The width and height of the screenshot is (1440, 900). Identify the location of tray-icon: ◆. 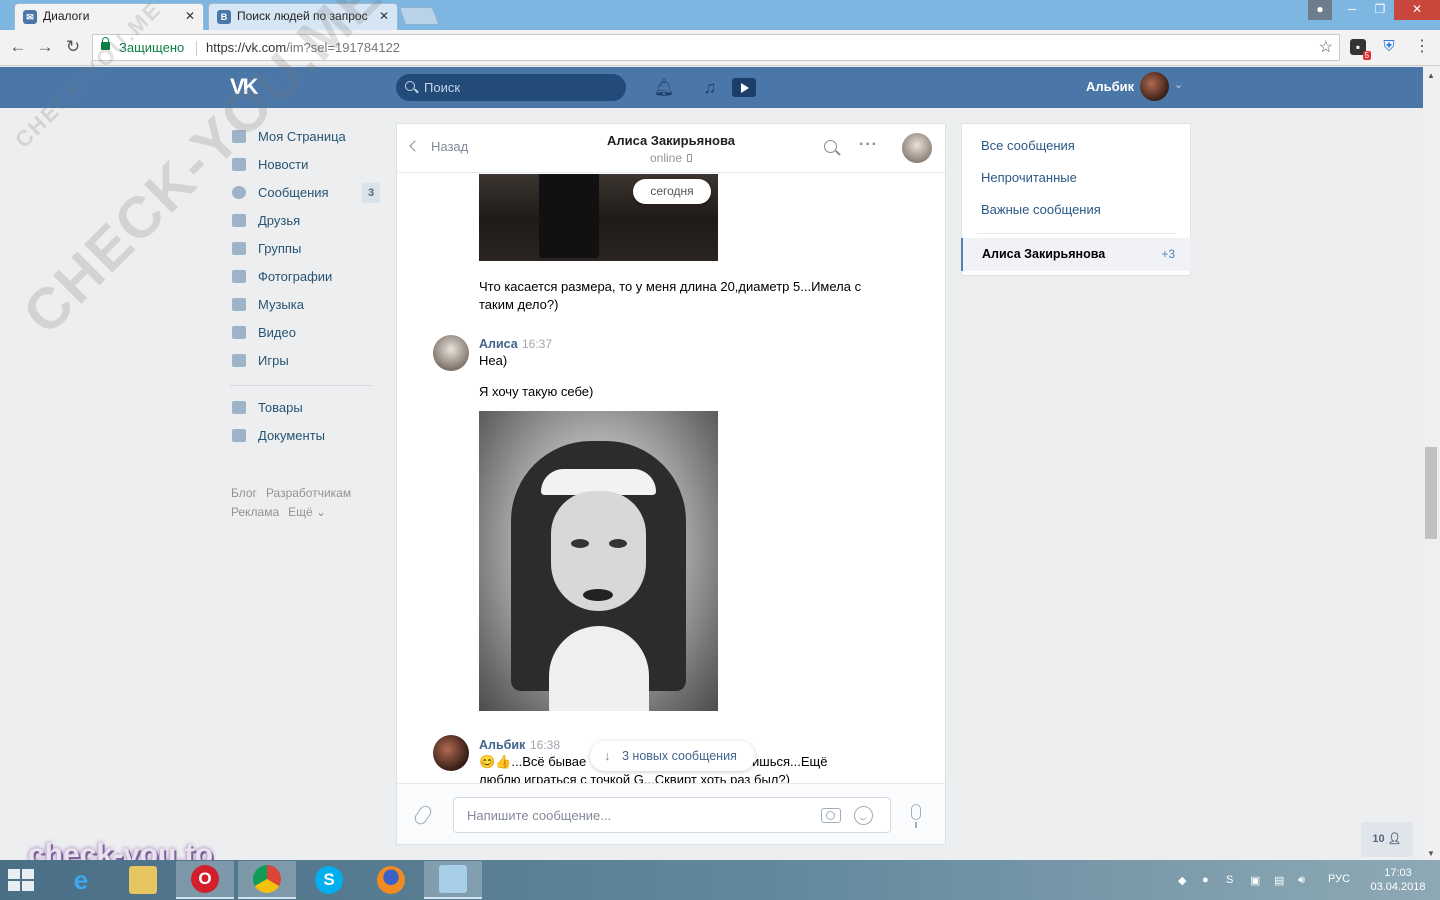
(1182, 880).